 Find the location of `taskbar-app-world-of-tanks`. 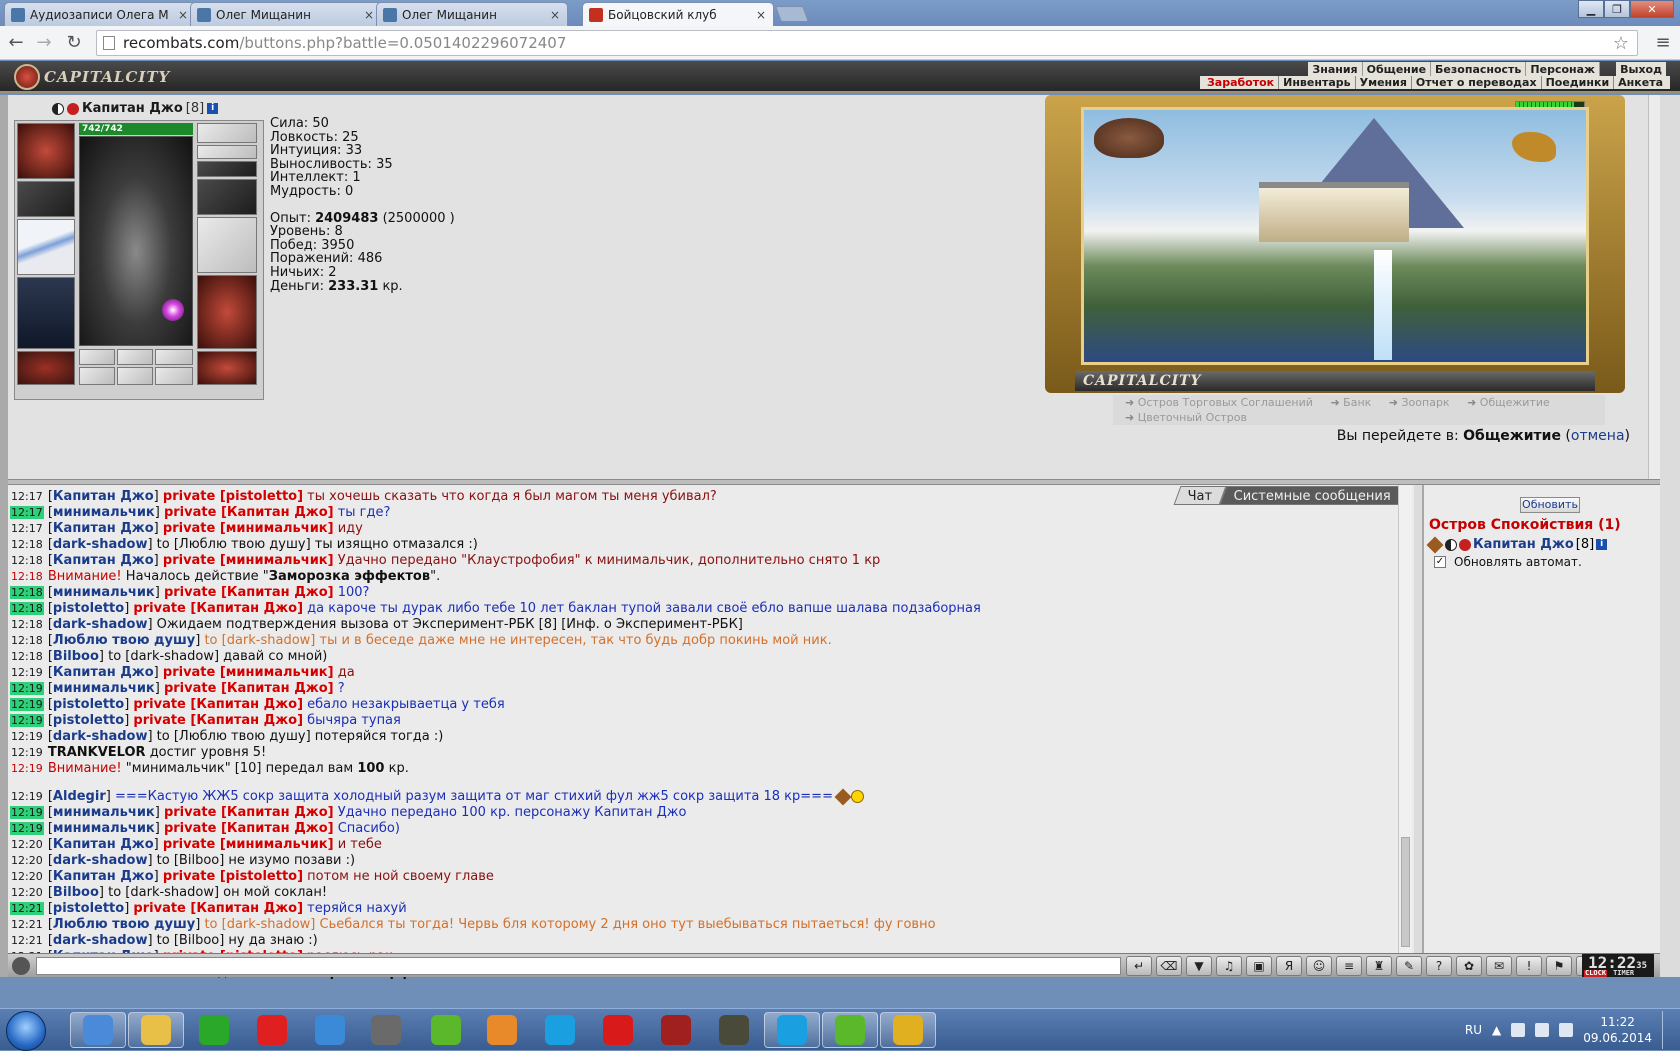

taskbar-app-world-of-tanks is located at coordinates (734, 1030).